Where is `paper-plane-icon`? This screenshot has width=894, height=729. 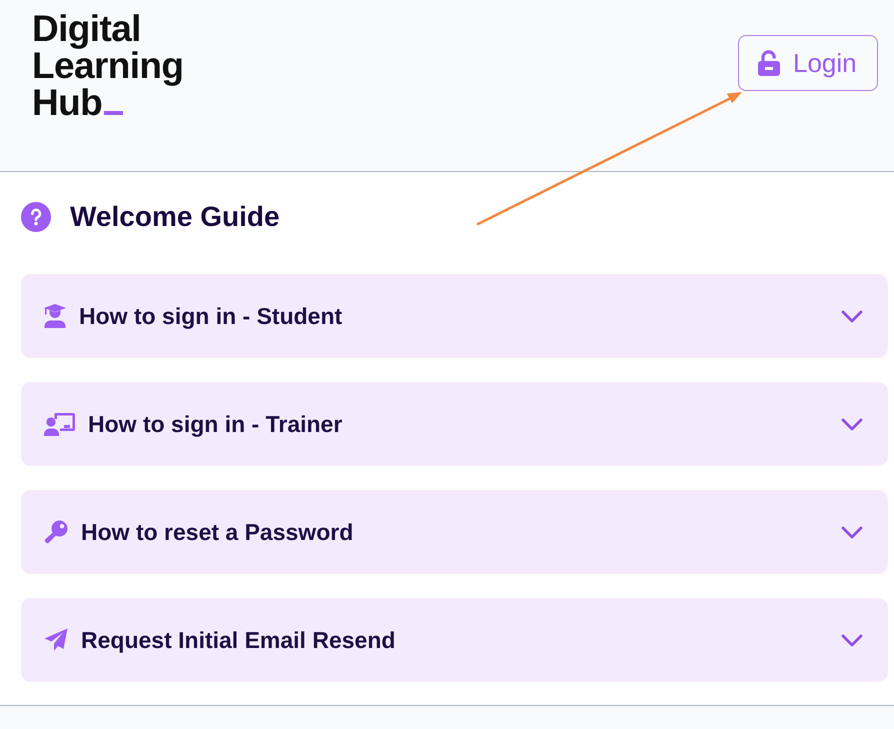 paper-plane-icon is located at coordinates (56, 640).